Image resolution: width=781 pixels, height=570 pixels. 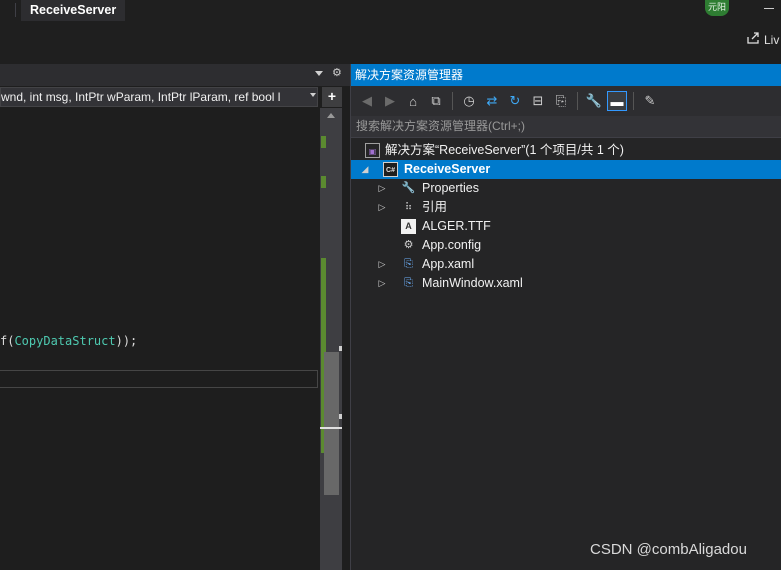 What do you see at coordinates (175, 75) in the screenshot?
I see `editor-tab-strip` at bounding box center [175, 75].